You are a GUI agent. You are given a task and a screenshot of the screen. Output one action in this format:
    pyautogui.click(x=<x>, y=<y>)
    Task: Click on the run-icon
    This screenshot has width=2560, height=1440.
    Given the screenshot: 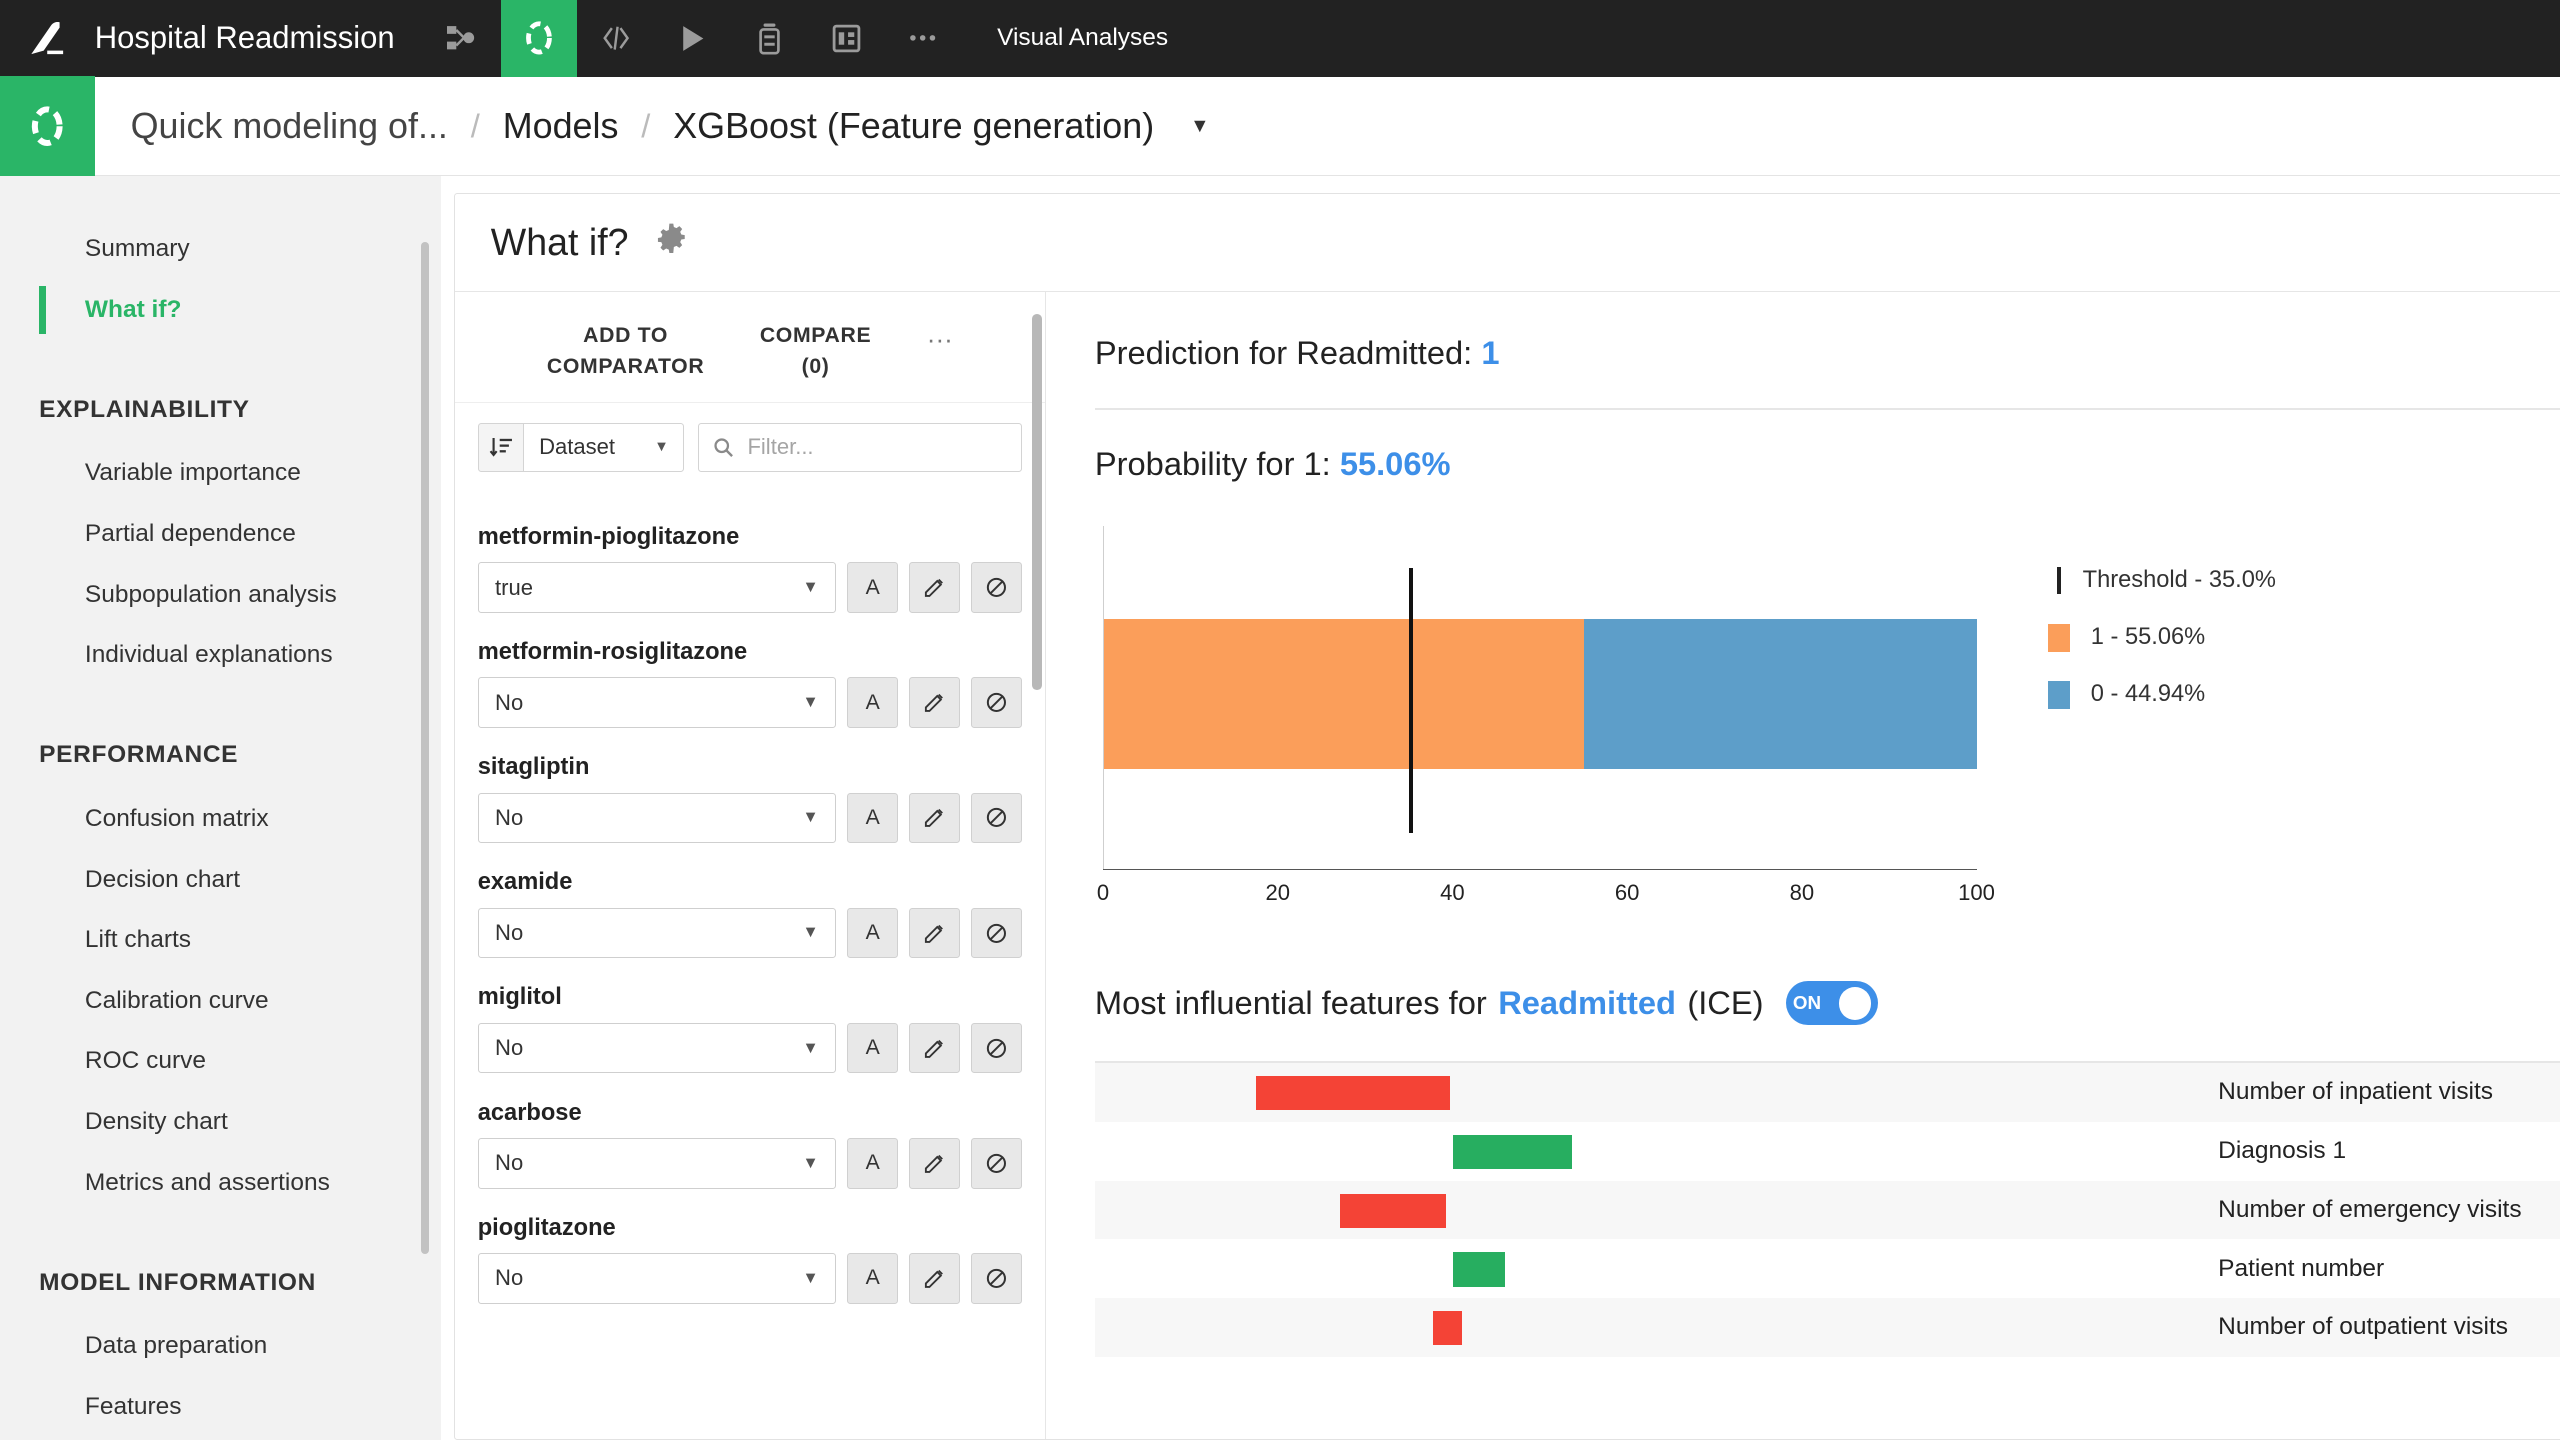 What is the action you would take?
    pyautogui.click(x=692, y=38)
    